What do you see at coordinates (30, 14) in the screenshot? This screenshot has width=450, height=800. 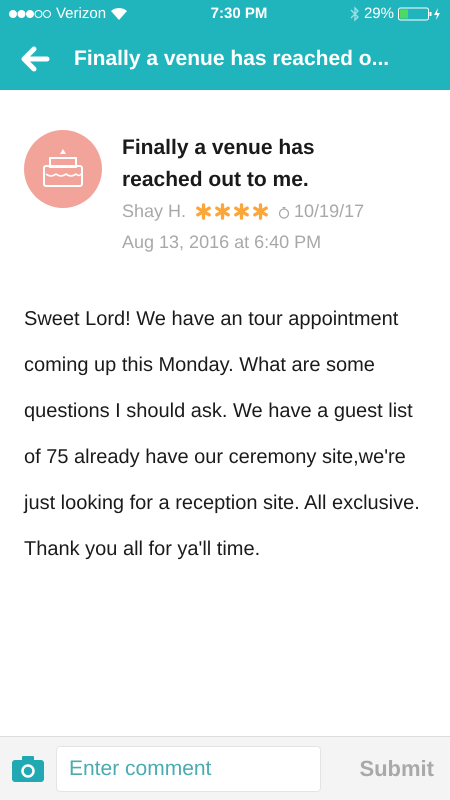 I see `signal-icon` at bounding box center [30, 14].